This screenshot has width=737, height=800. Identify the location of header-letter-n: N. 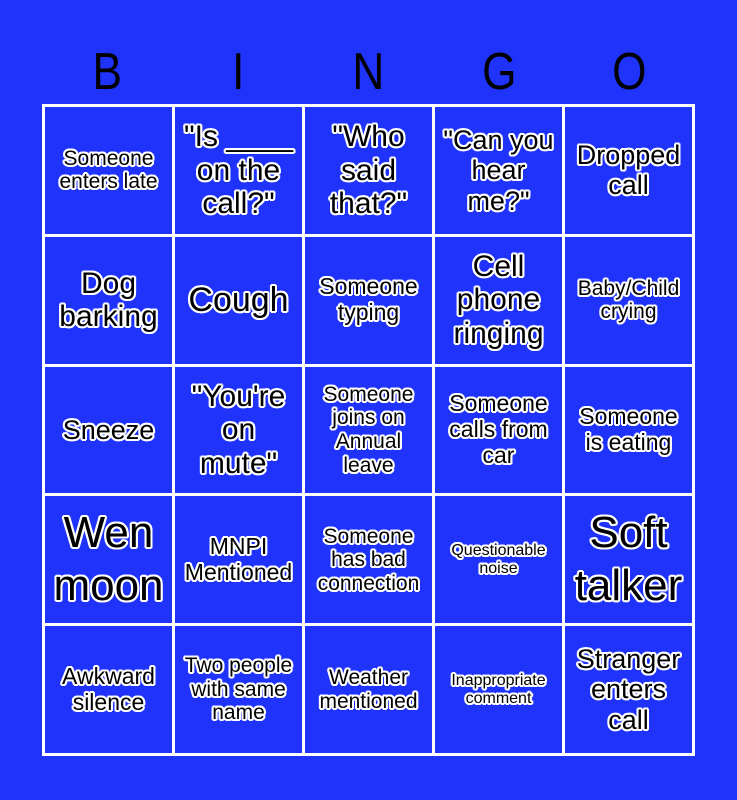
(368, 72).